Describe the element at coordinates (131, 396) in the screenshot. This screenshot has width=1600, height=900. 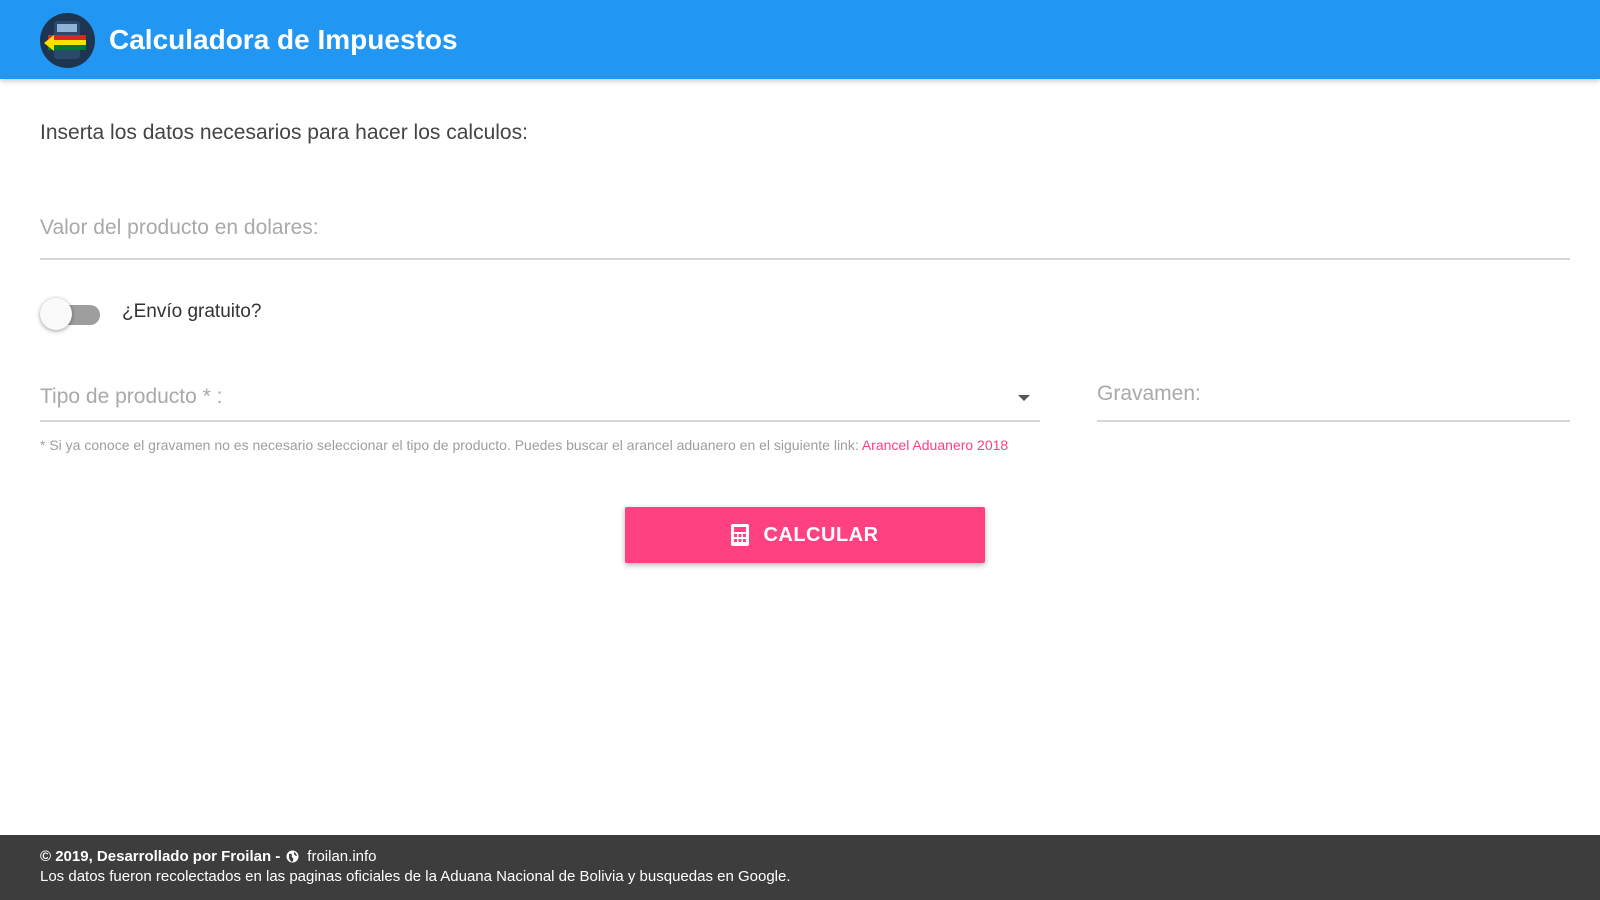
I see `product-type-placeholder: Tipo de producto * :` at that location.